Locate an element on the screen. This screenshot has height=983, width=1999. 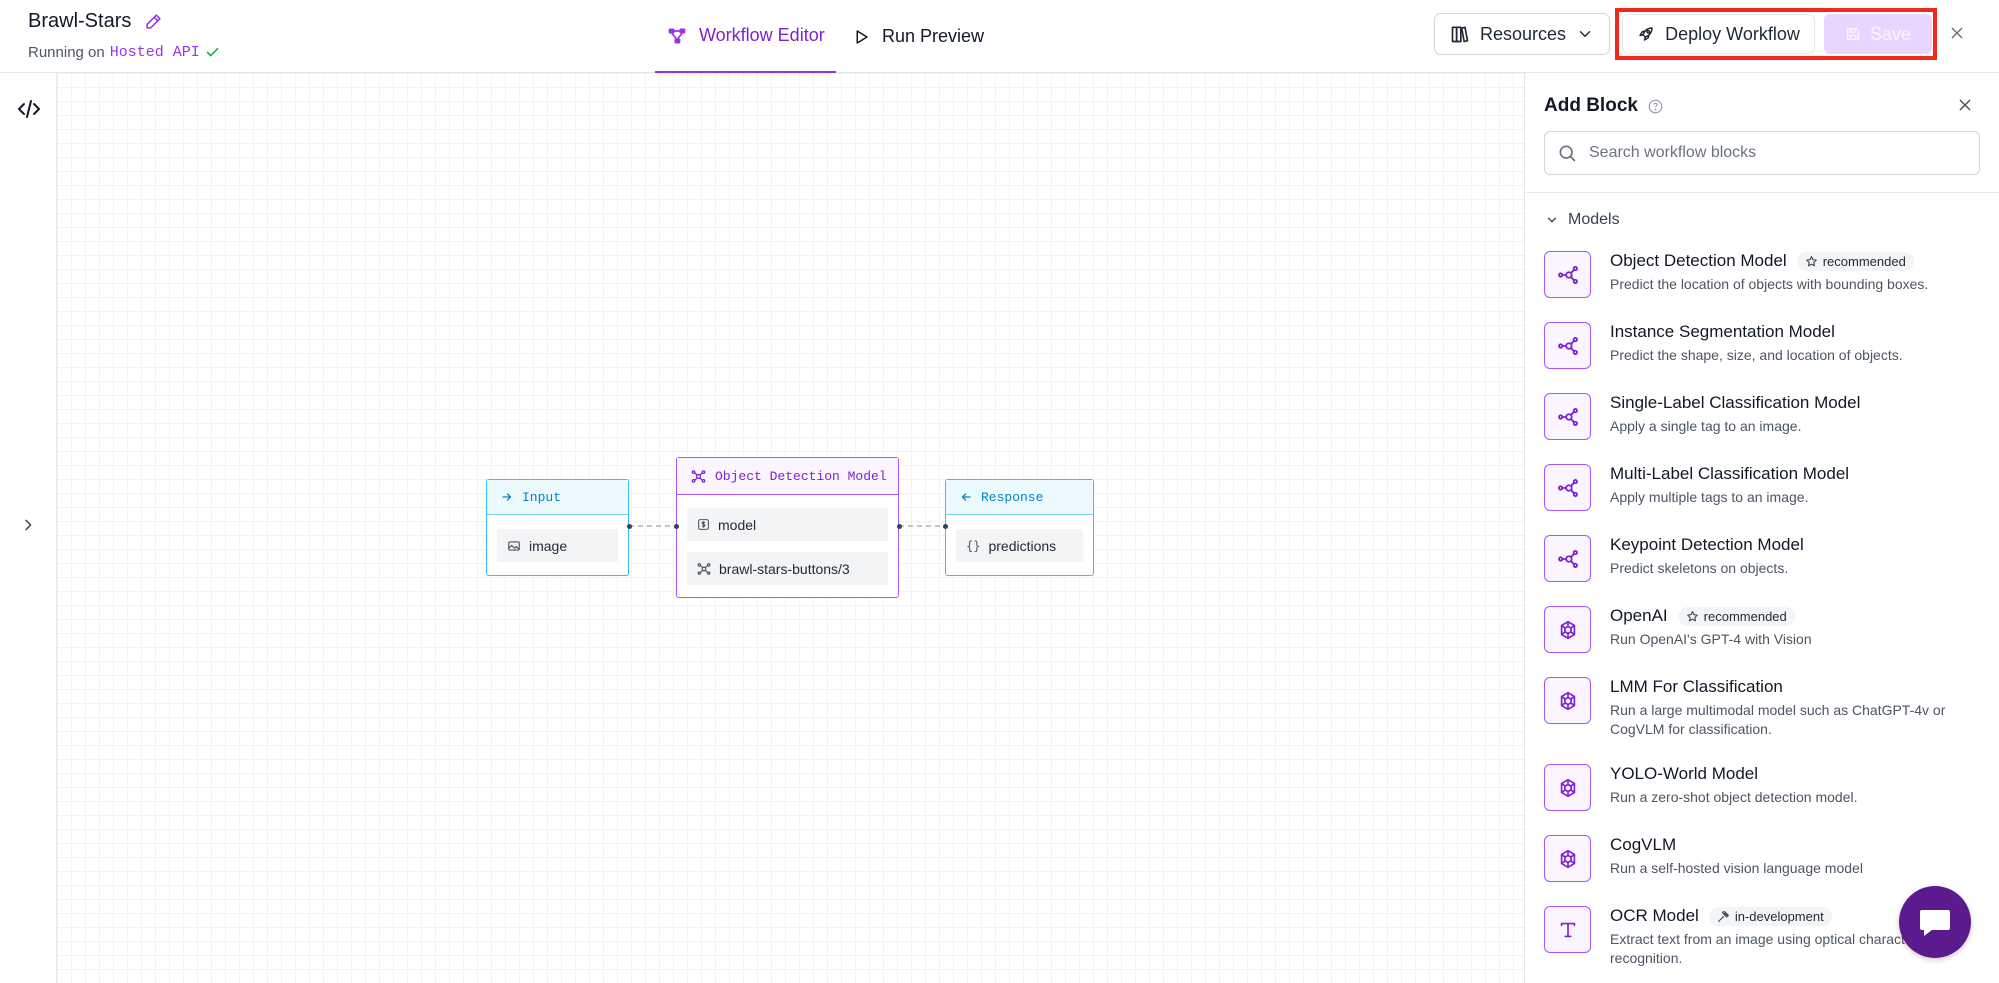
panel-divider is located at coordinates (1762, 192).